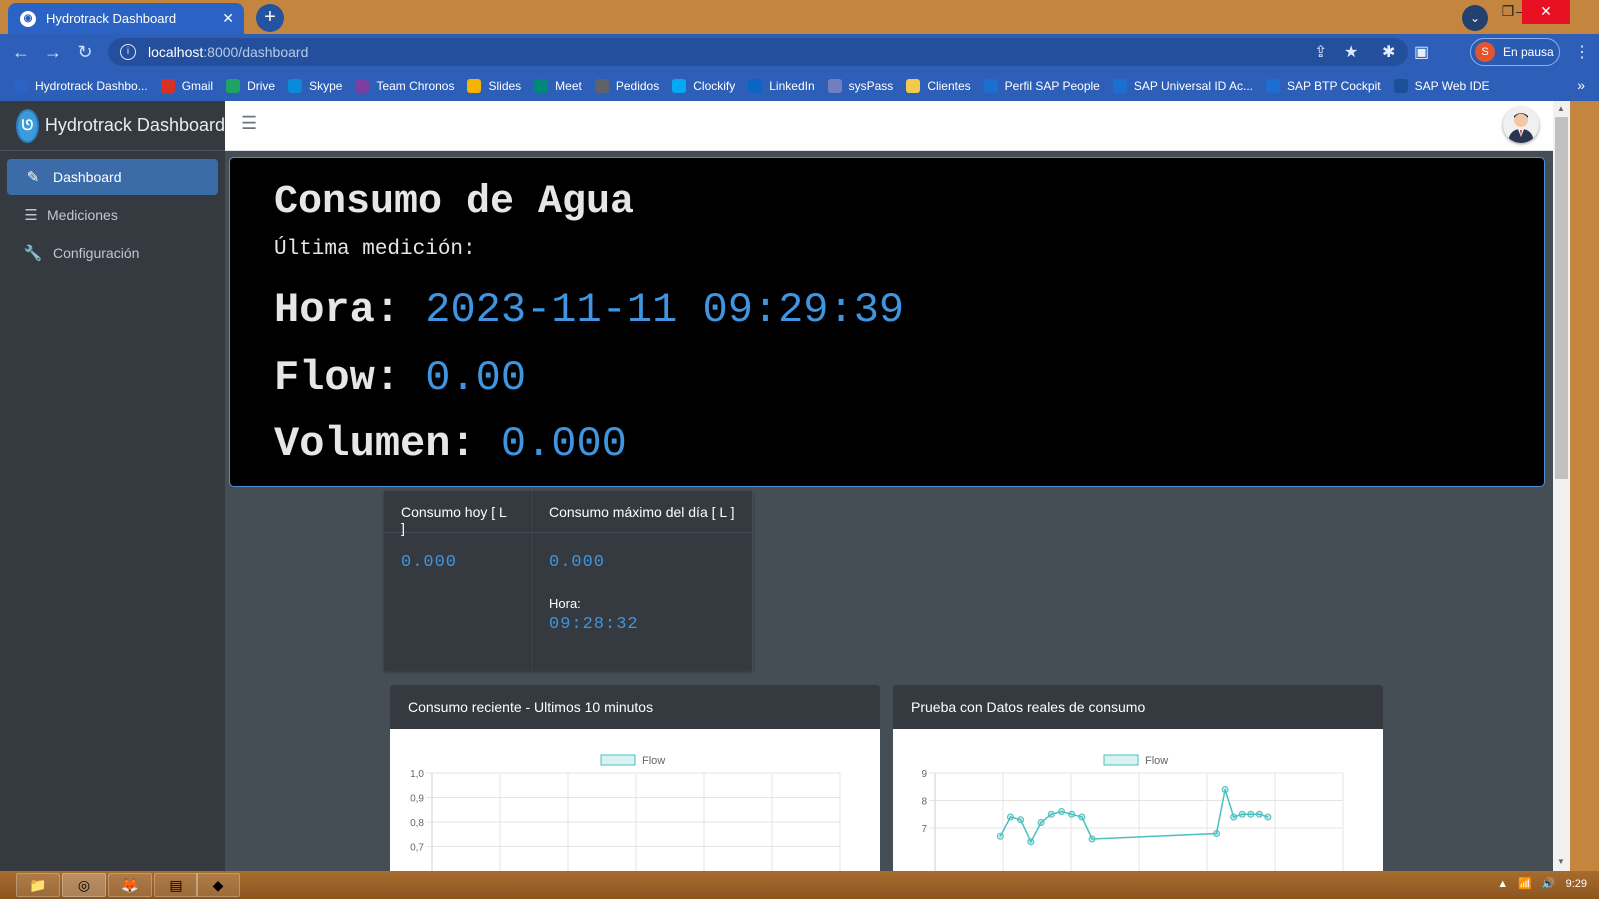  I want to click on desktop-edge, so click(1584, 486).